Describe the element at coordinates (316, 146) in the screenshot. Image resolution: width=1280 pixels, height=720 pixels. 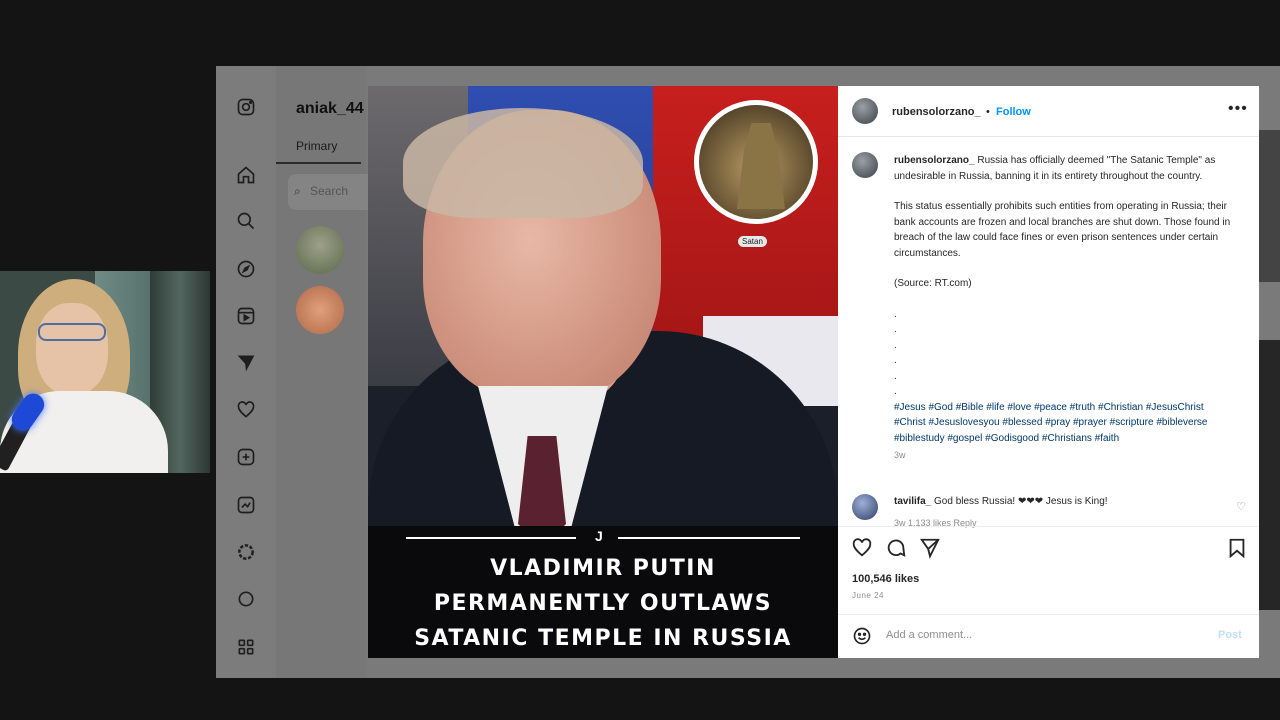
I see `tab-primary: Primary` at that location.